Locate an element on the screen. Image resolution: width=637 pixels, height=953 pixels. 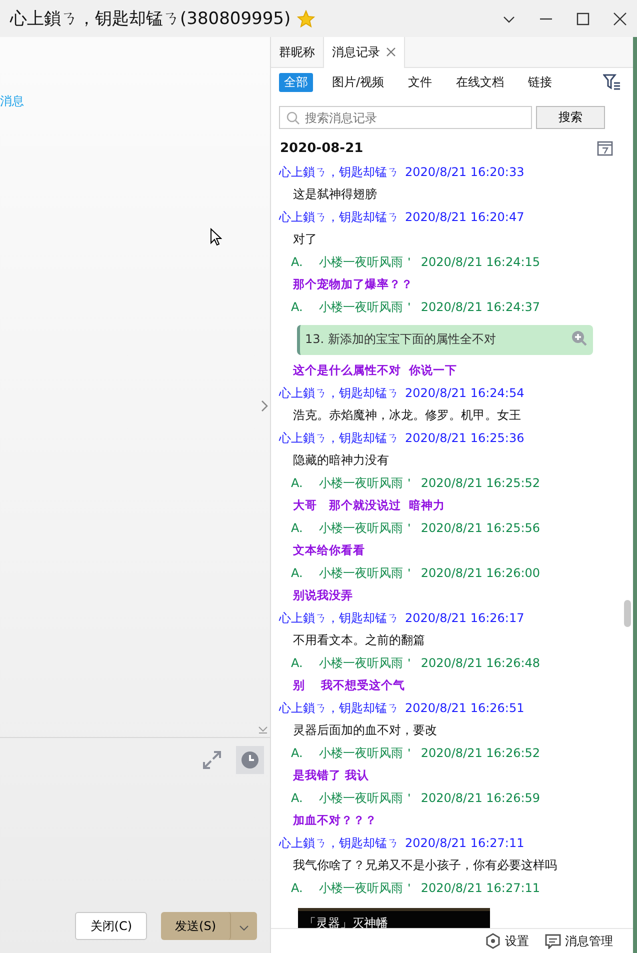
settings-icon is located at coordinates (493, 941).